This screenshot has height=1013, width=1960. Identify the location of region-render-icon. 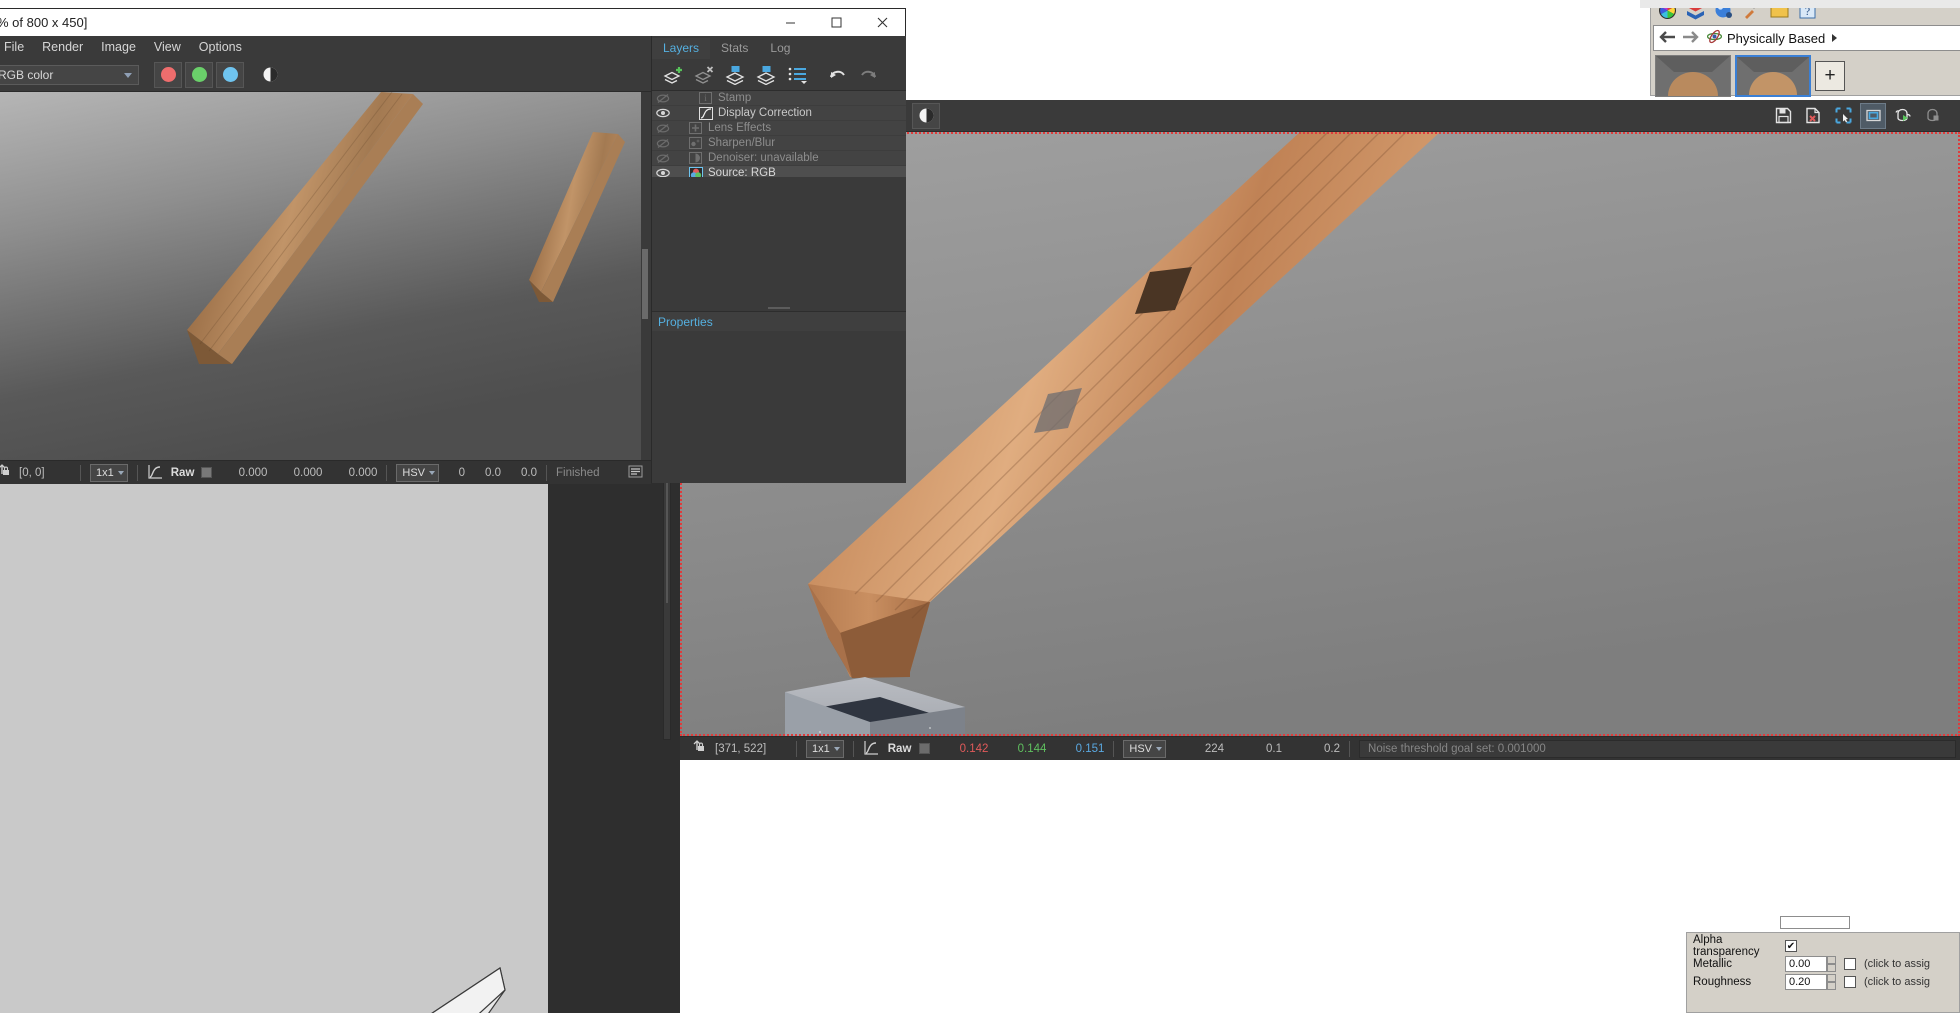
(1843, 115).